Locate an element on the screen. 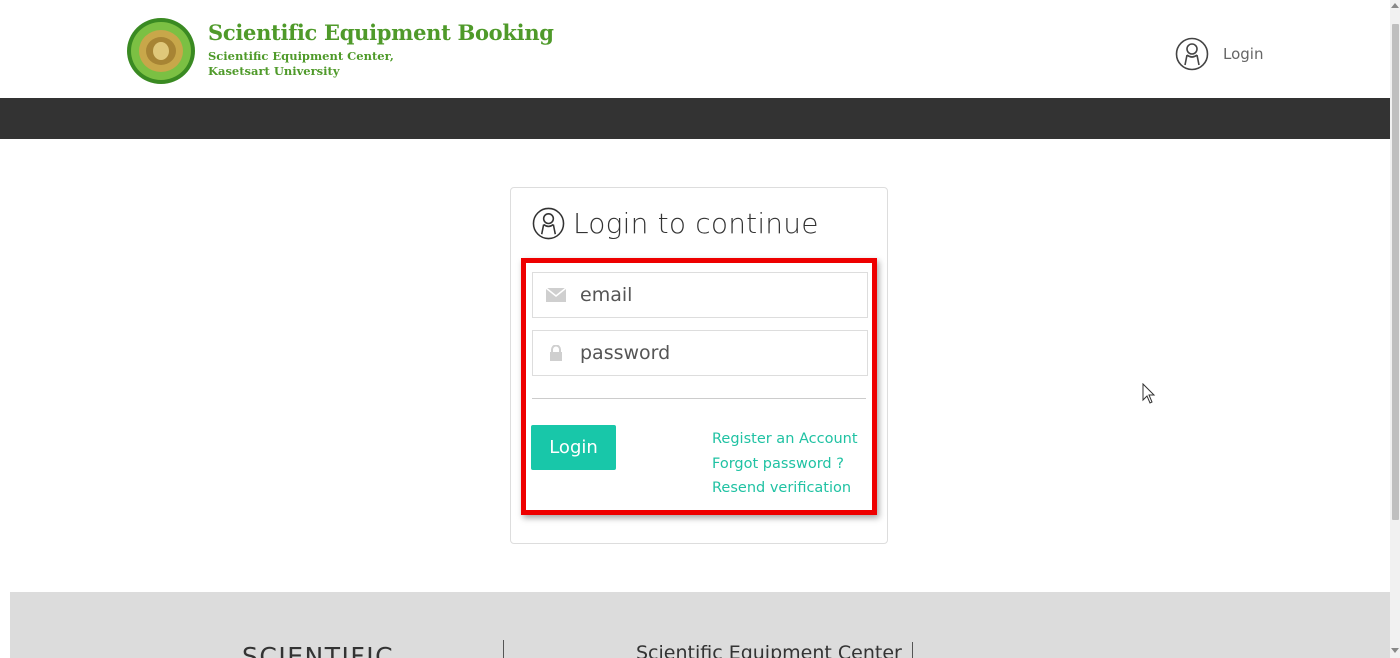 The image size is (1400, 658). university-seal-icon is located at coordinates (161, 51).